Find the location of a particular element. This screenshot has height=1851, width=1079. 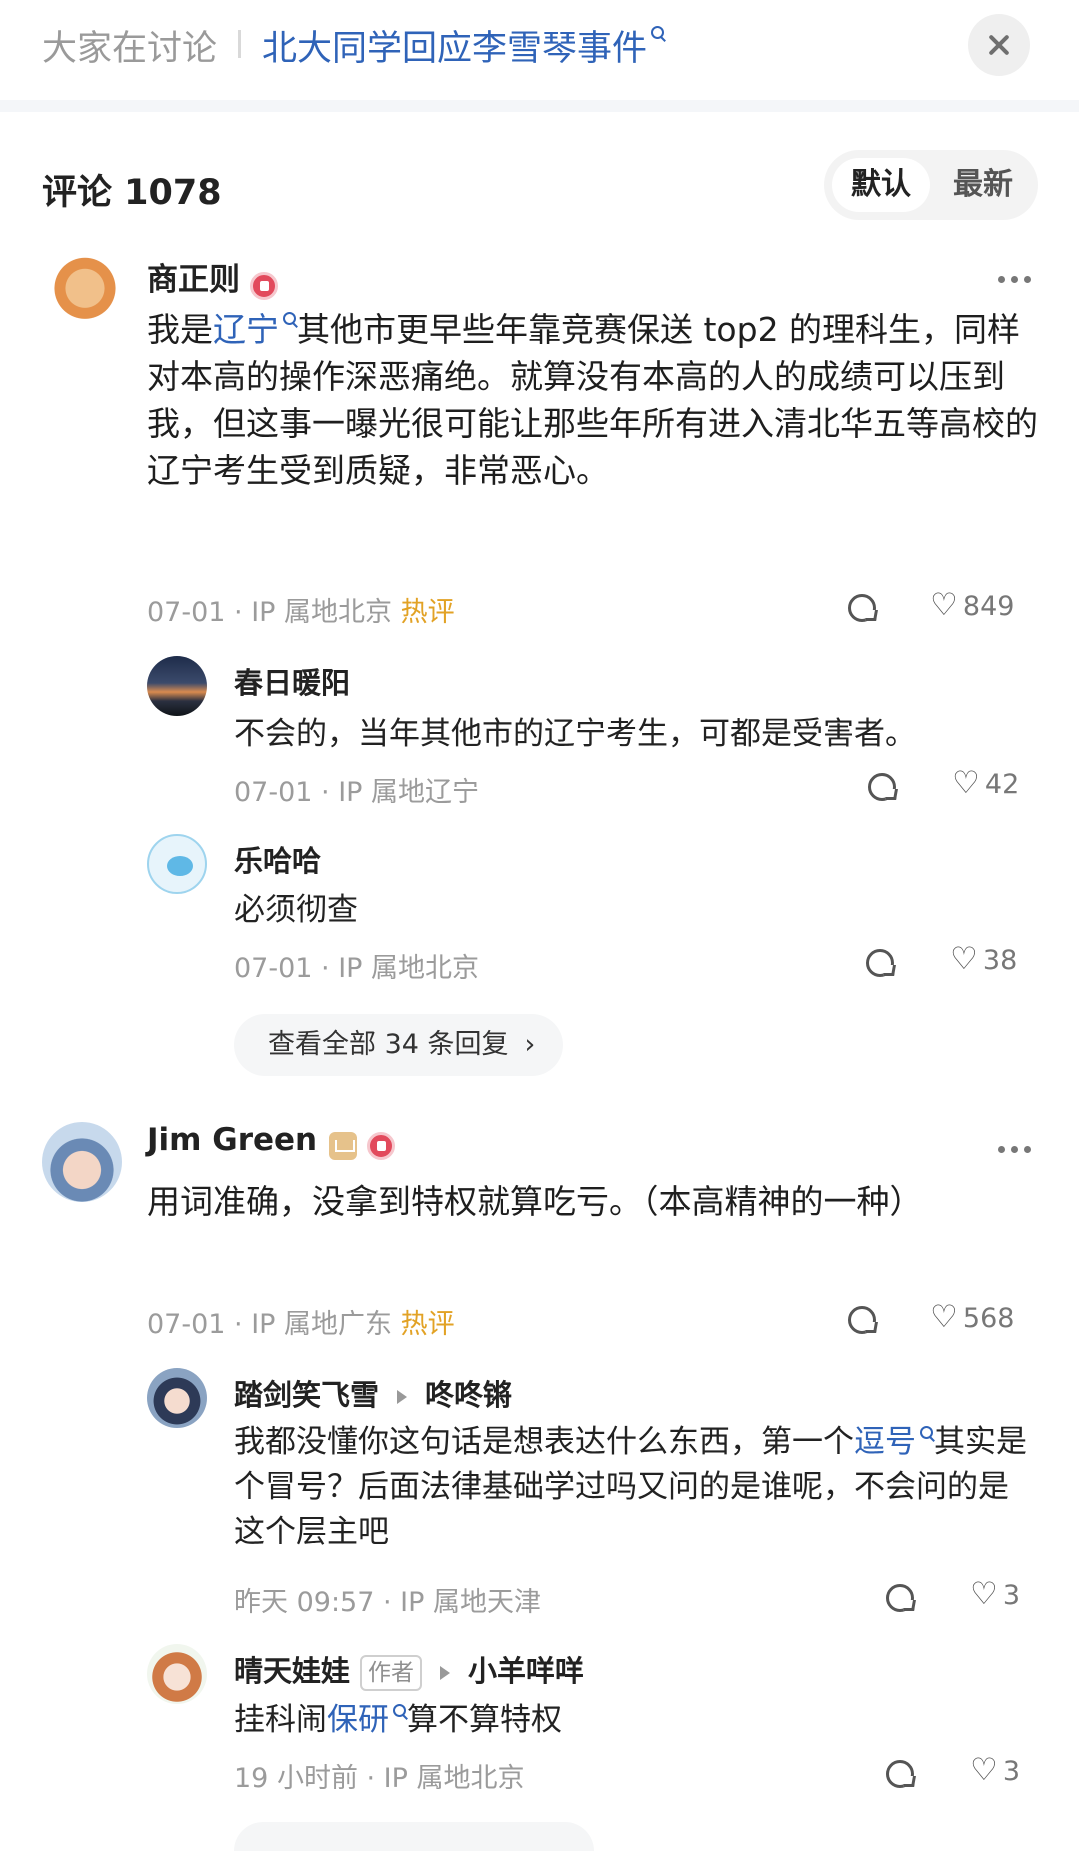

sort-latest-button: 最新 is located at coordinates (983, 185).